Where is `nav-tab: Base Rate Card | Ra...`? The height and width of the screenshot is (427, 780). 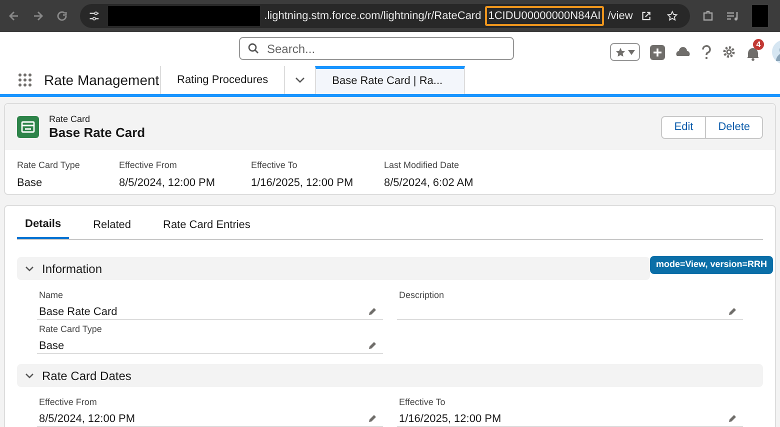 nav-tab: Base Rate Card | Ra... is located at coordinates (390, 80).